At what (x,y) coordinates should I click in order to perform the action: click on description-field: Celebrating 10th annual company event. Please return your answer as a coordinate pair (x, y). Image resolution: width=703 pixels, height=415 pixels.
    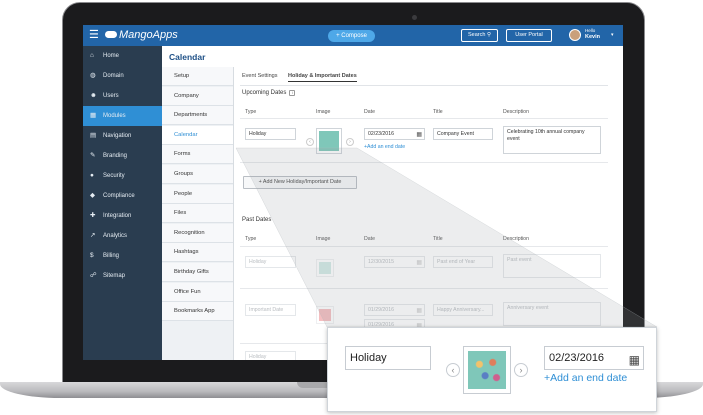
    Looking at the image, I should click on (552, 140).